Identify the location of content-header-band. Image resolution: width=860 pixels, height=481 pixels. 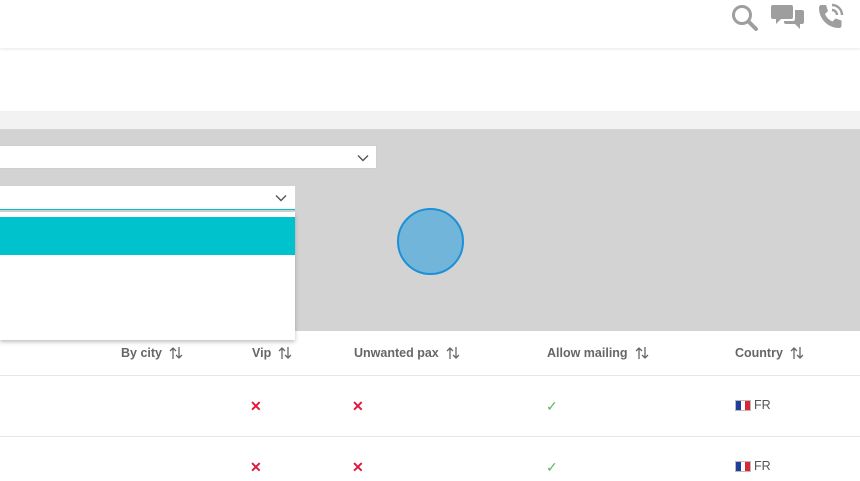
(430, 79).